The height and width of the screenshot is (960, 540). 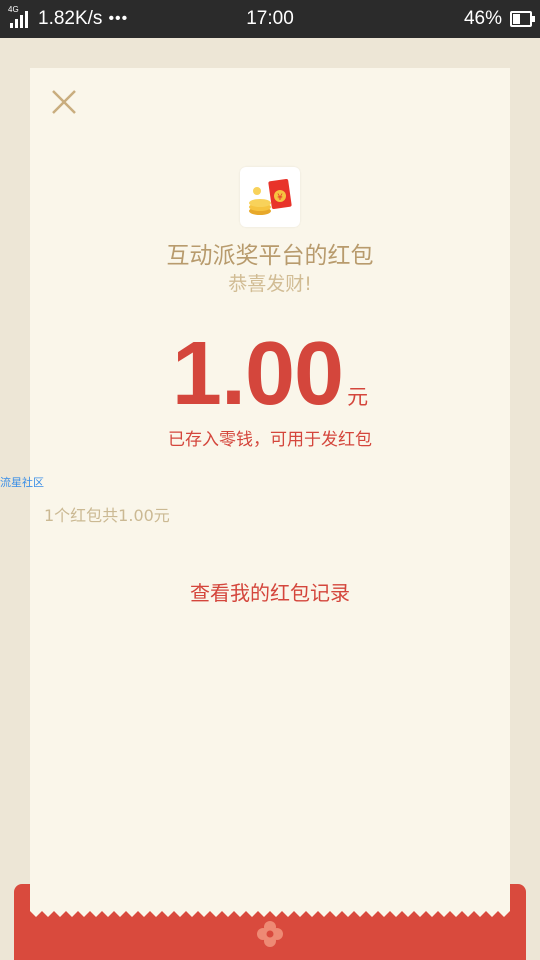 What do you see at coordinates (107, 515) in the screenshot?
I see `packet-summary: 1个红包共1.00元` at bounding box center [107, 515].